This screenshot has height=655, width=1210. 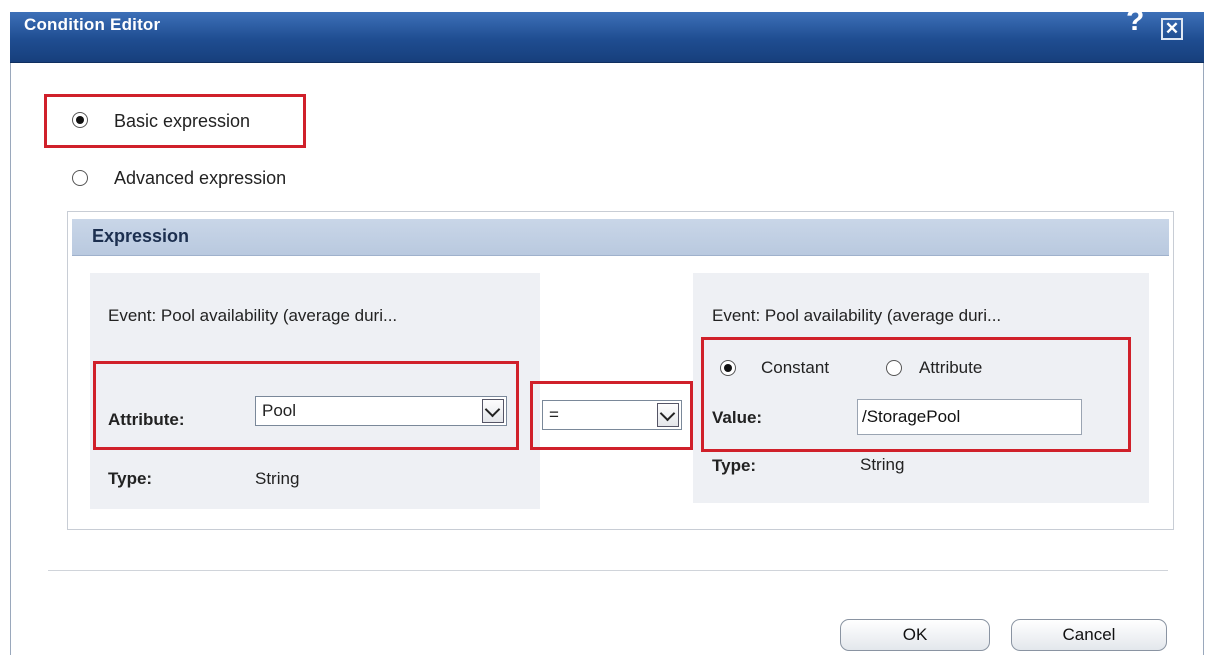 I want to click on left-type-label: Type:, so click(x=130, y=478).